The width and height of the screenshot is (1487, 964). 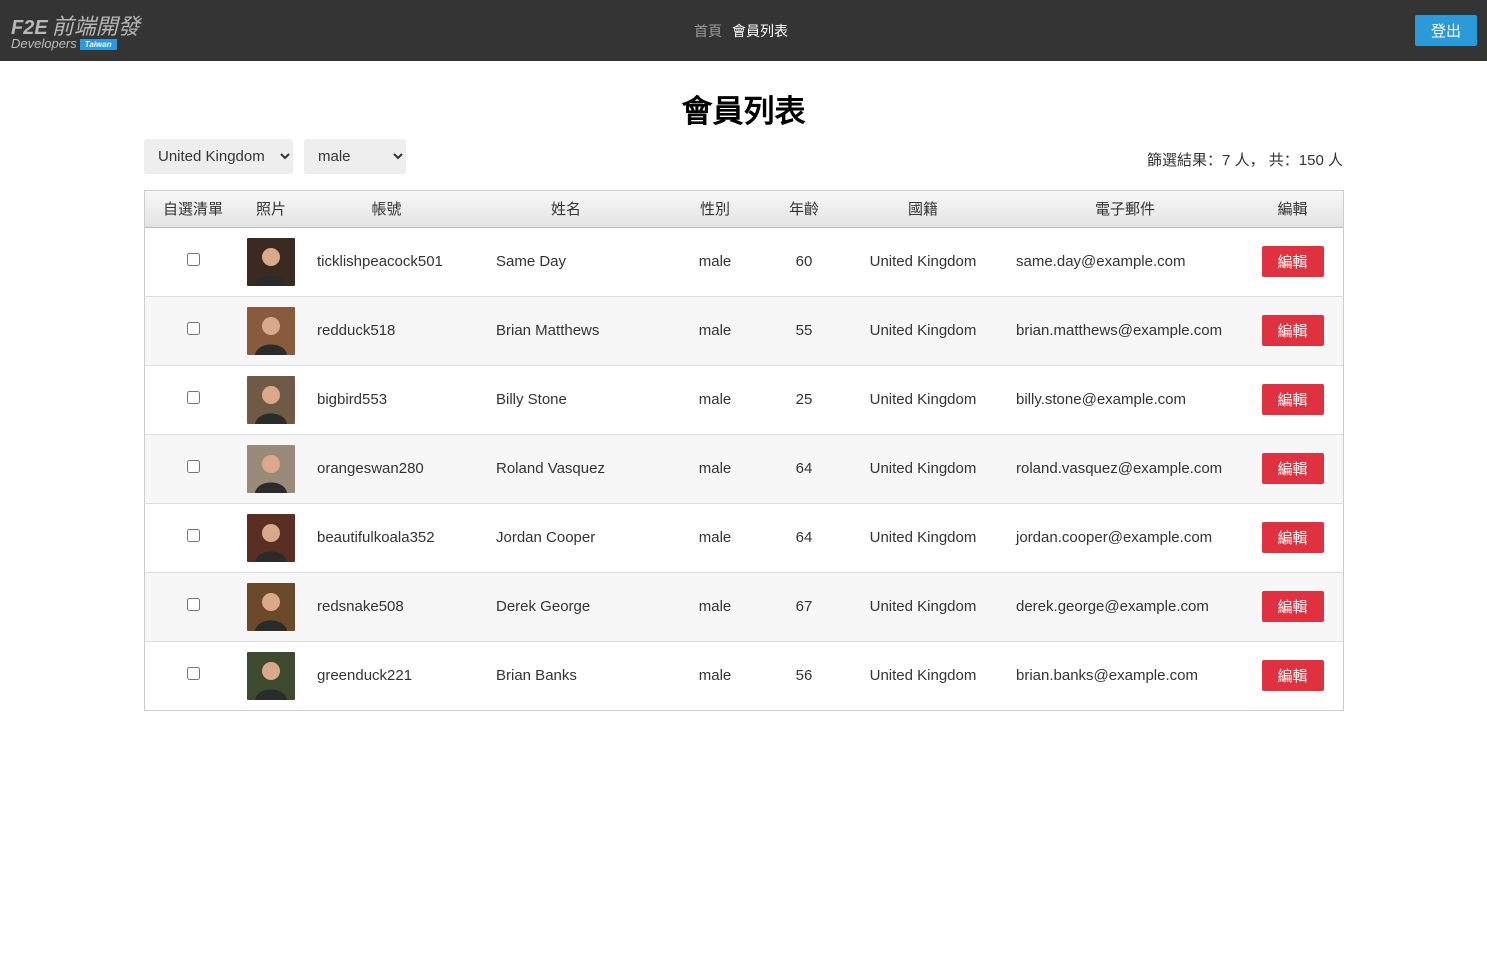 I want to click on logo-sub: Developers Taiwan, so click(x=64, y=43).